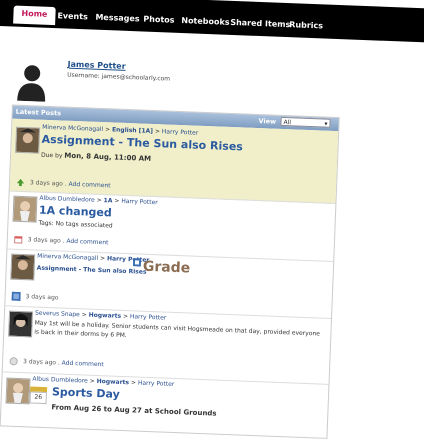 This screenshot has width=424, height=448. I want to click on nav-events: Events, so click(72, 16).